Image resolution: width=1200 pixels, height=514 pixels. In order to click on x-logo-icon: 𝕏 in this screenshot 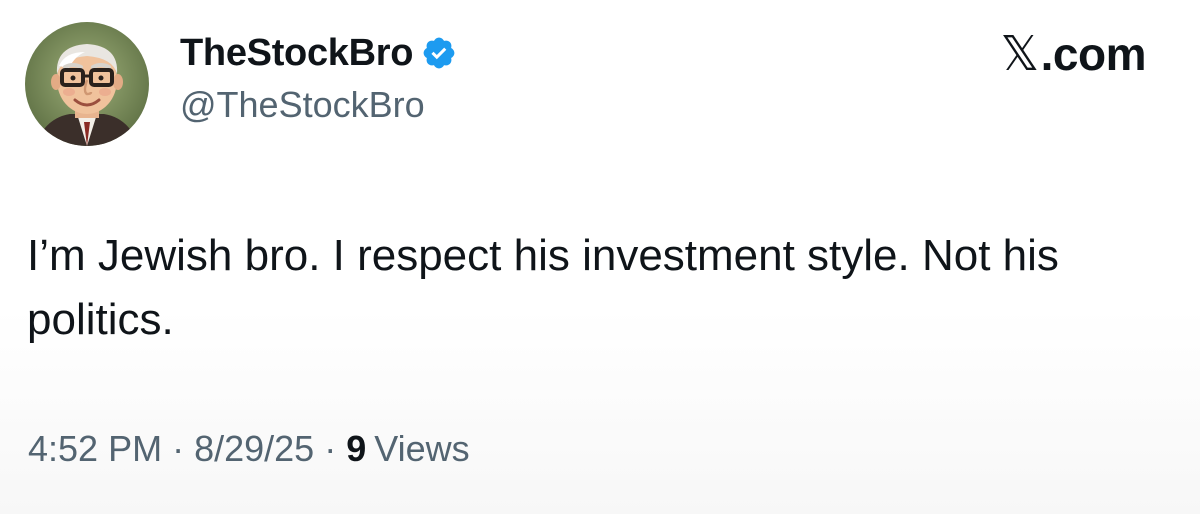, I will do `click(1019, 54)`.